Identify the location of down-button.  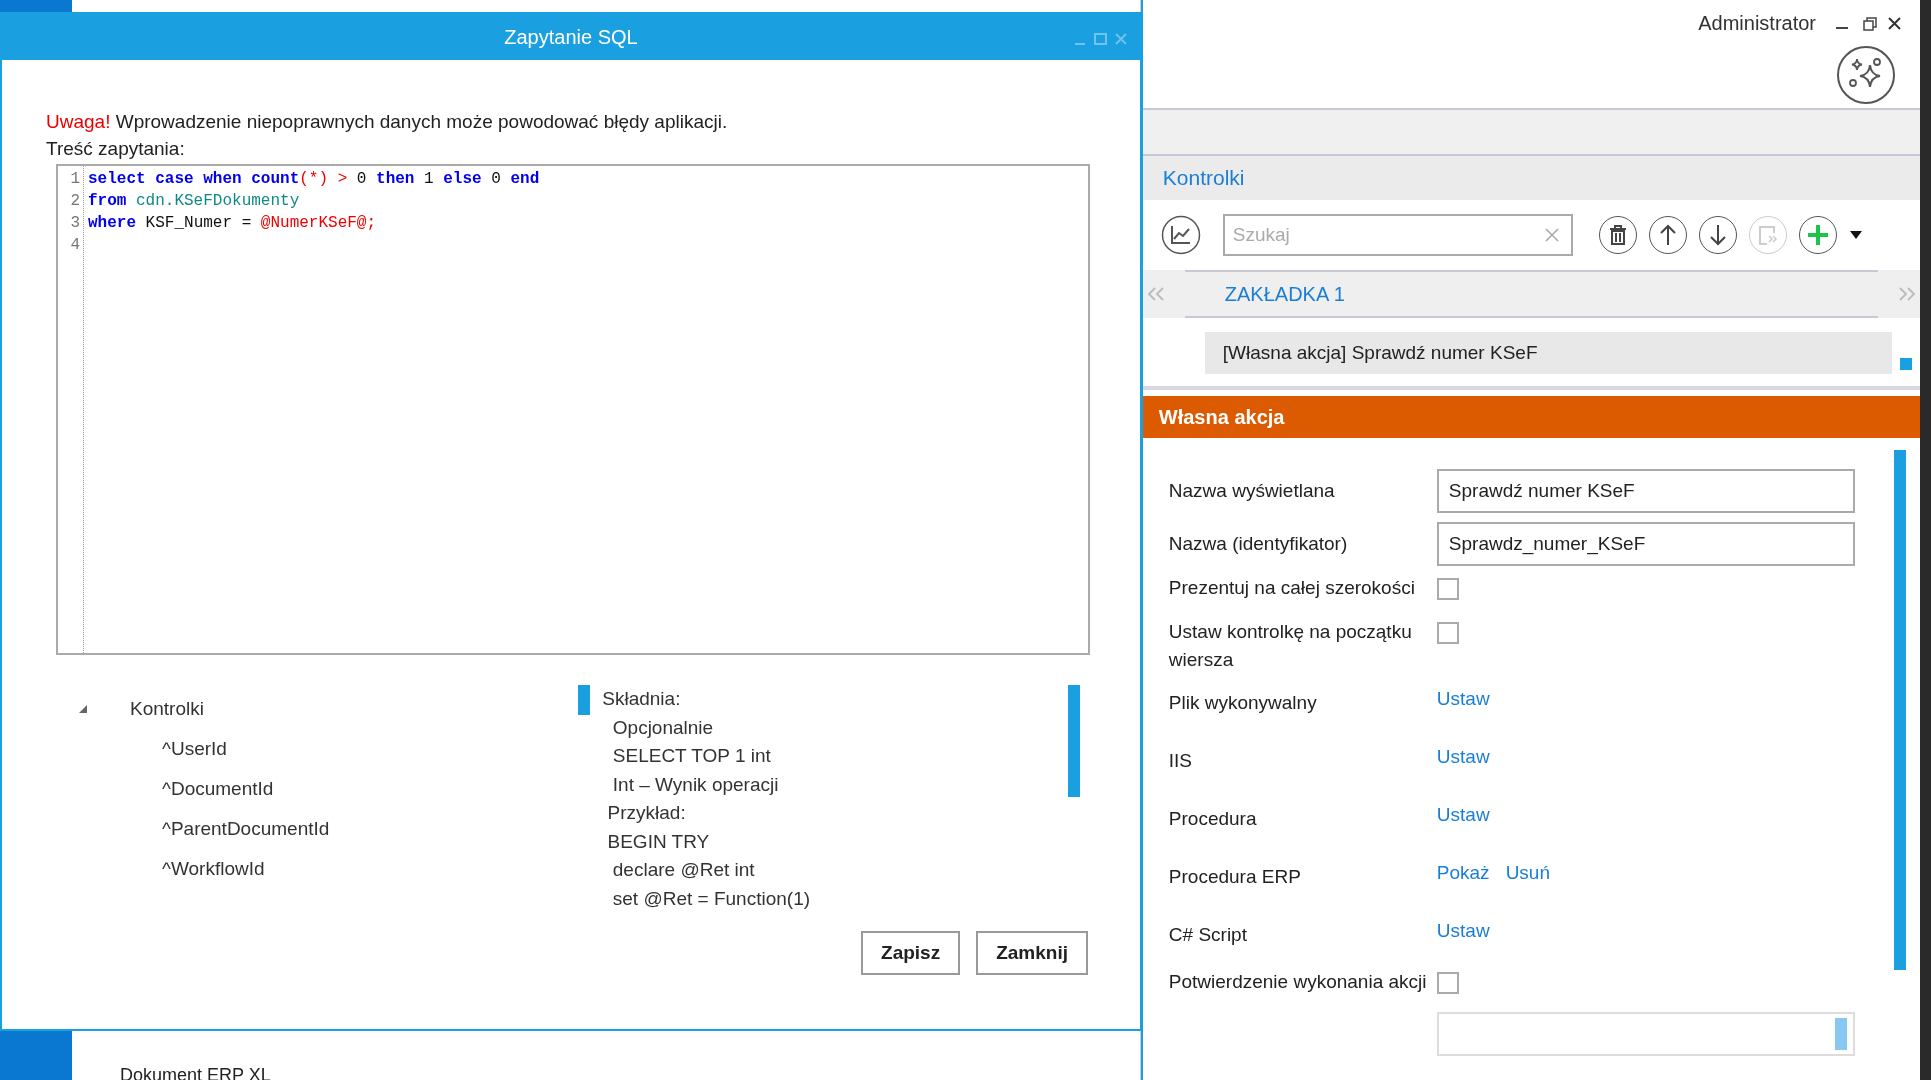
(1717, 235).